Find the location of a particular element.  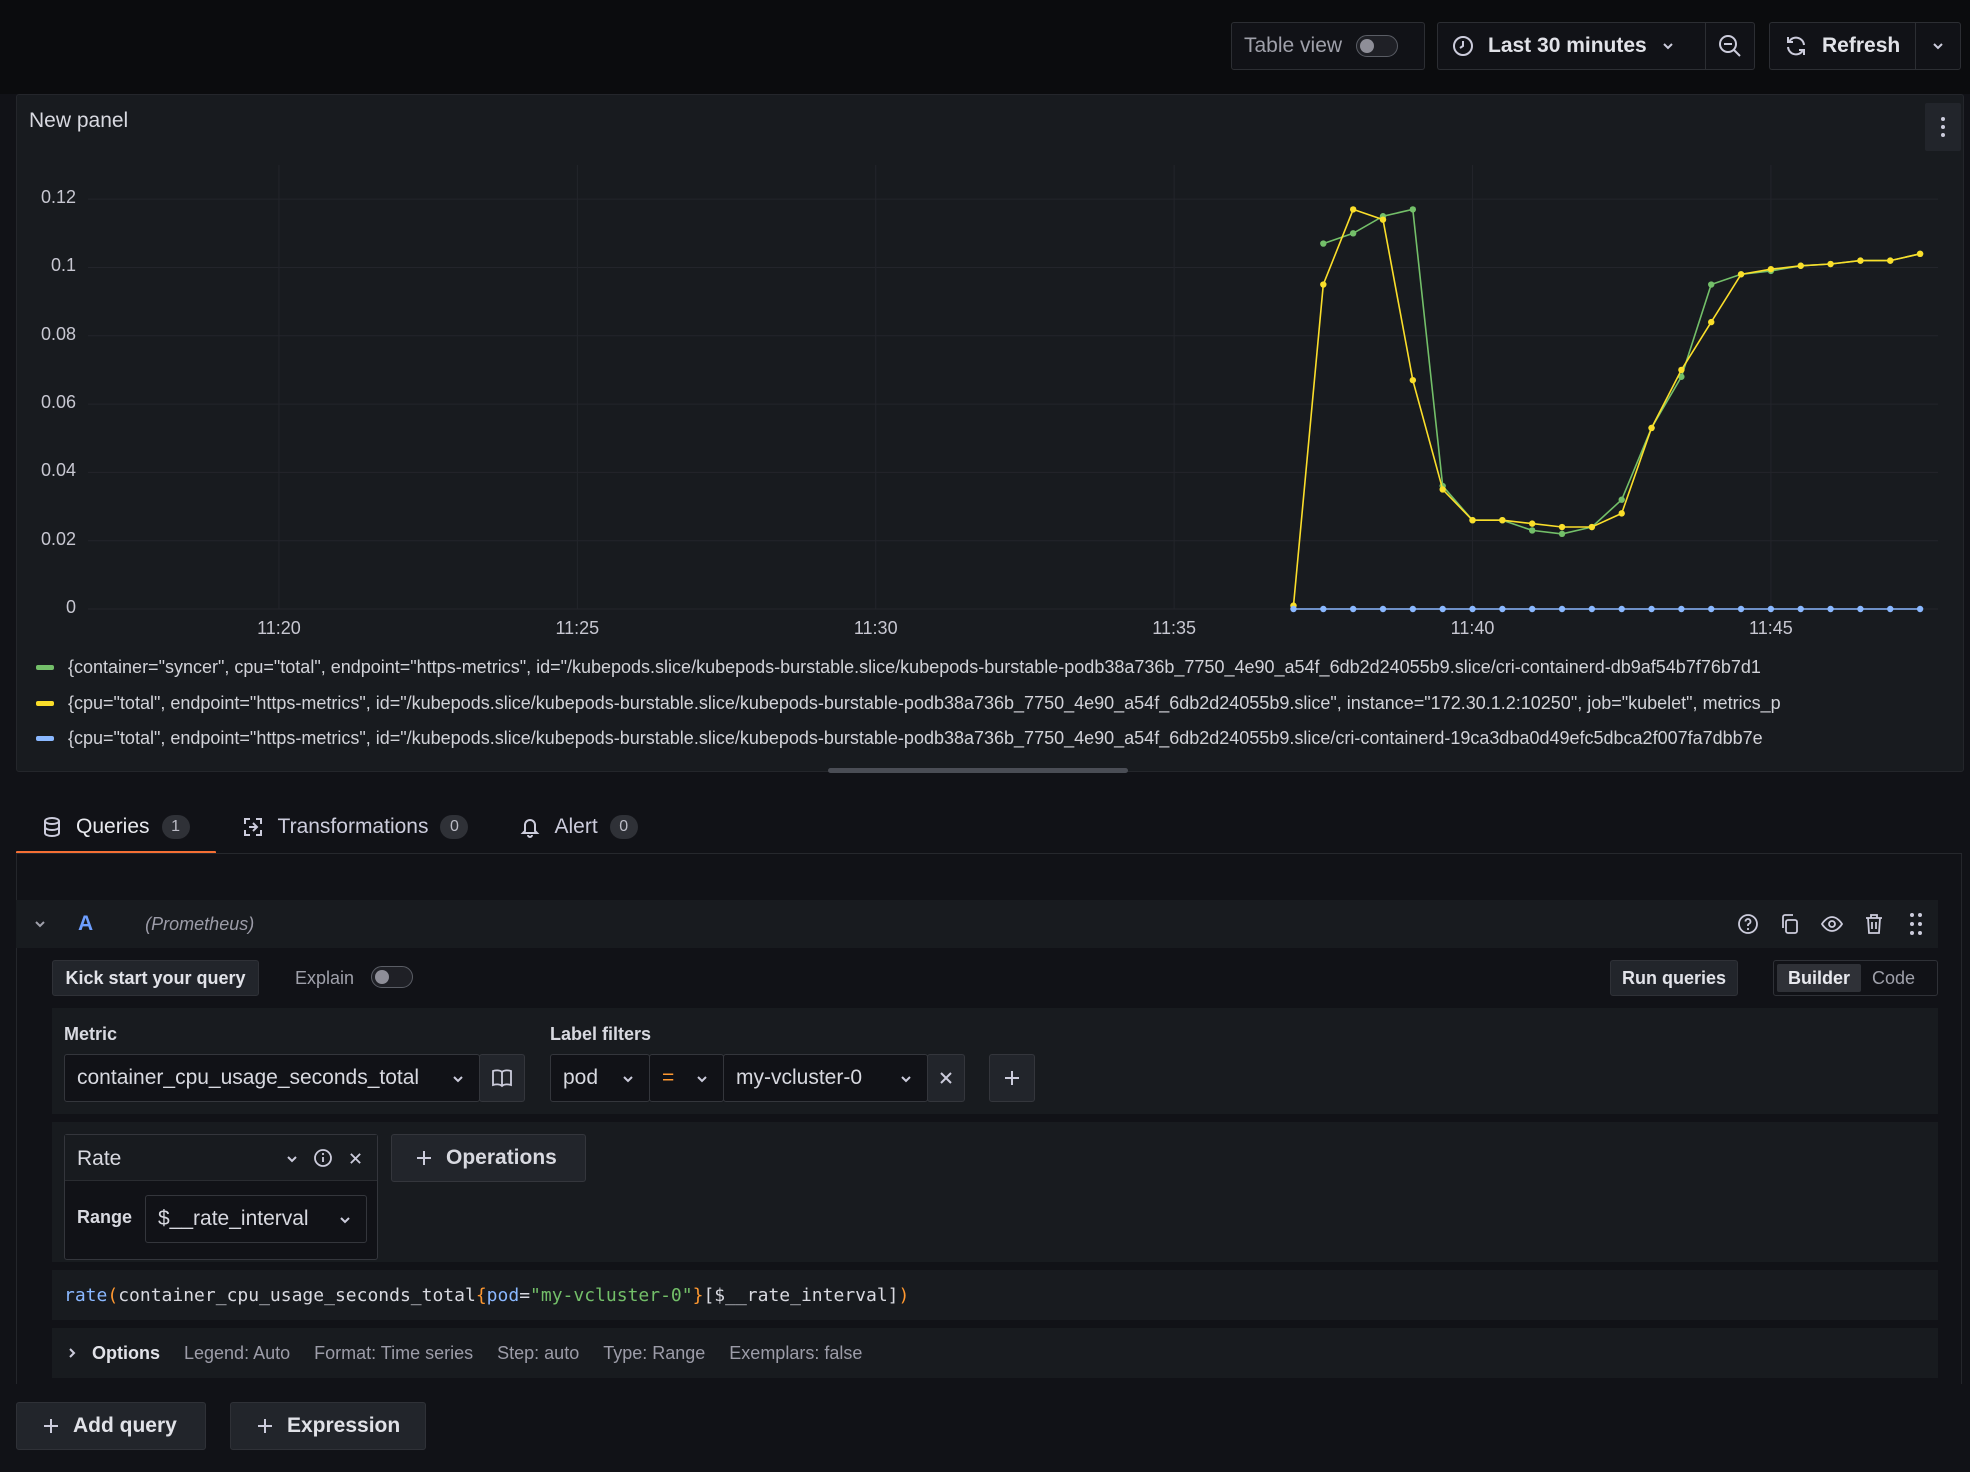

promql-function: rate is located at coordinates (86, 1295).